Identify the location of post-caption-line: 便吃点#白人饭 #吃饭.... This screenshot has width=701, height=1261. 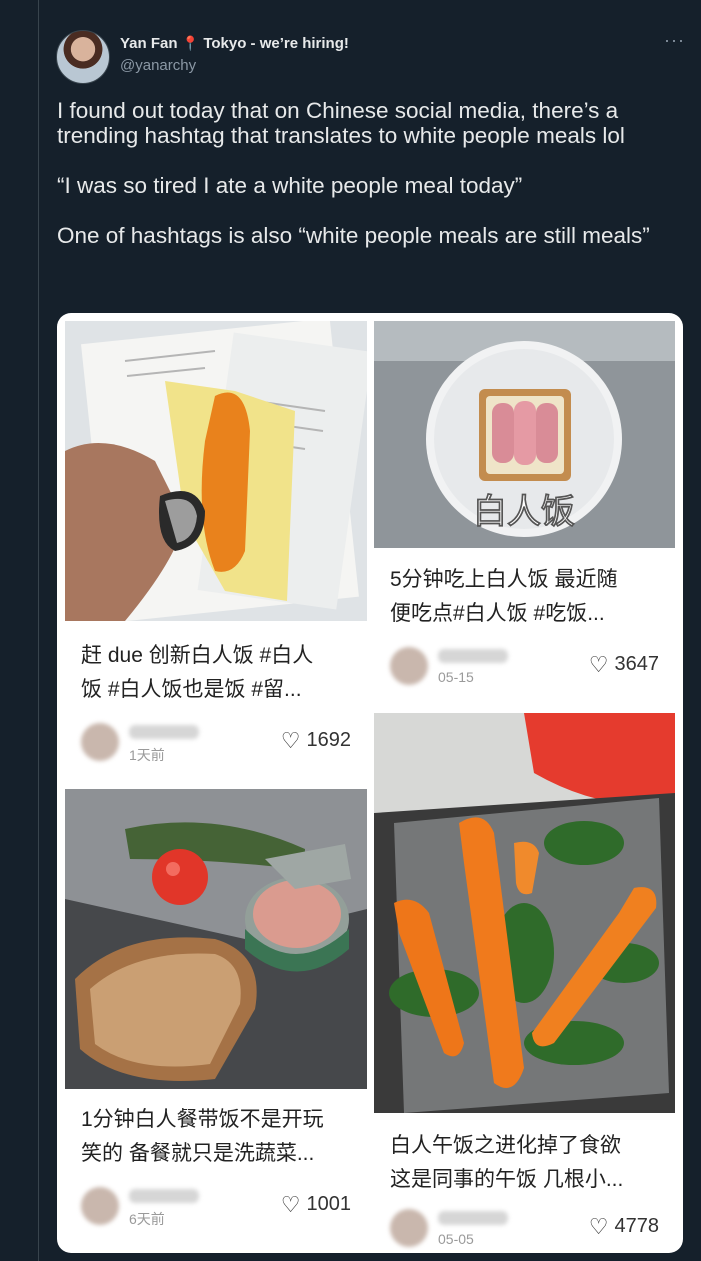
(497, 613).